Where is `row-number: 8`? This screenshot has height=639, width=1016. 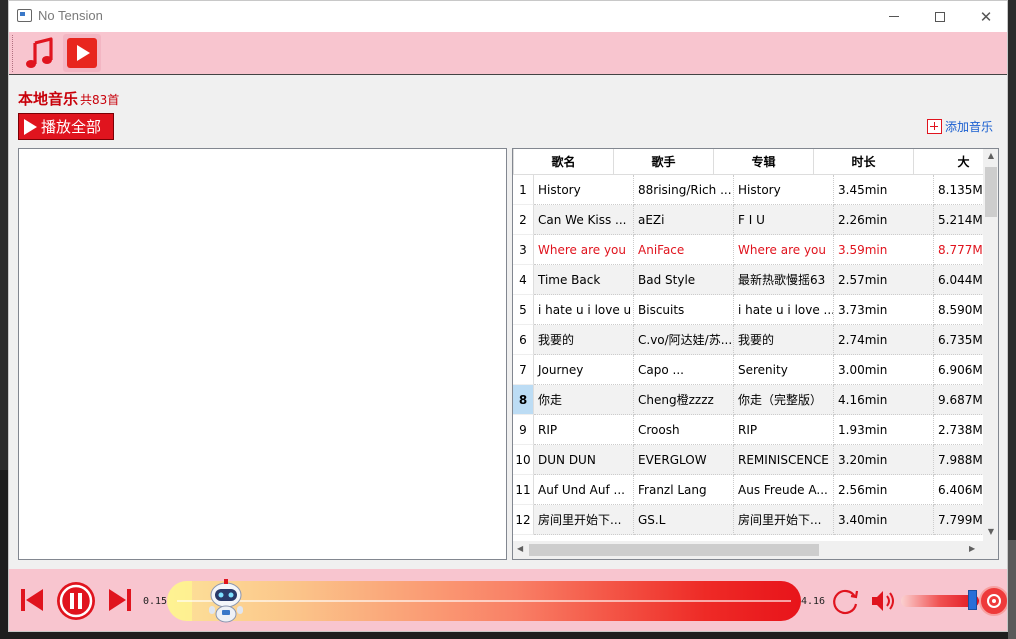
row-number: 8 is located at coordinates (523, 400).